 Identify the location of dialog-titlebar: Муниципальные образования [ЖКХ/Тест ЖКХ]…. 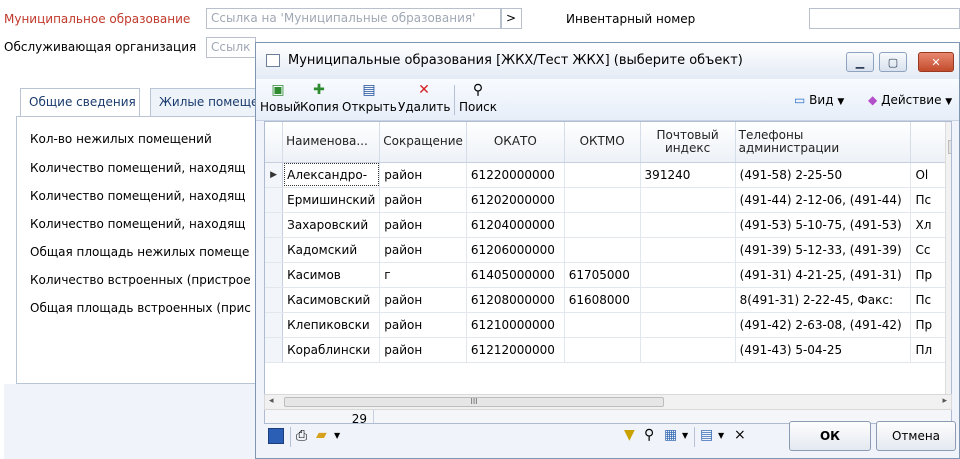
(607, 61).